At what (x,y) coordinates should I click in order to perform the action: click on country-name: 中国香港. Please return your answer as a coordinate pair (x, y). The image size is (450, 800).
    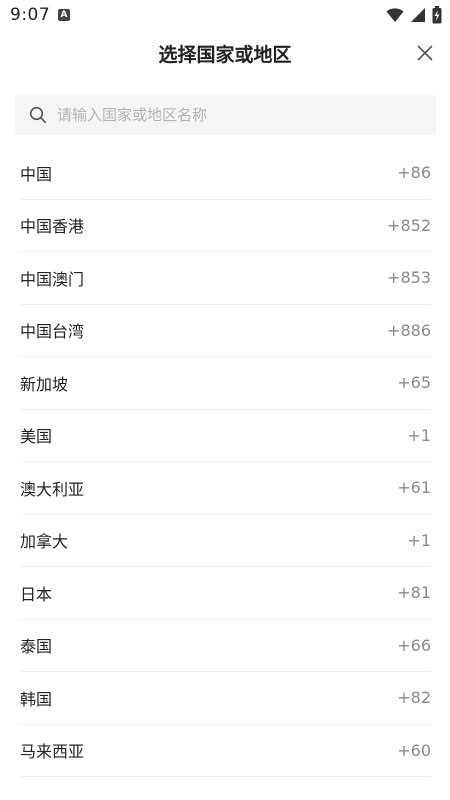
    Looking at the image, I should click on (52, 227).